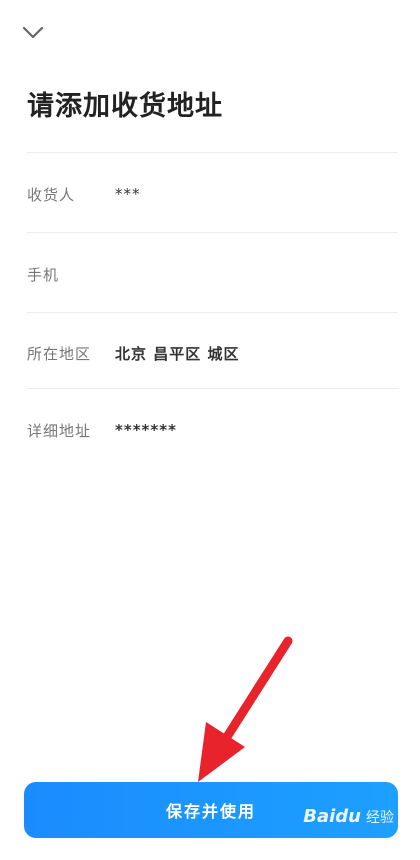 The image size is (420, 860). I want to click on region-field: 所在地区 北京 昌平区 城区, so click(212, 353).